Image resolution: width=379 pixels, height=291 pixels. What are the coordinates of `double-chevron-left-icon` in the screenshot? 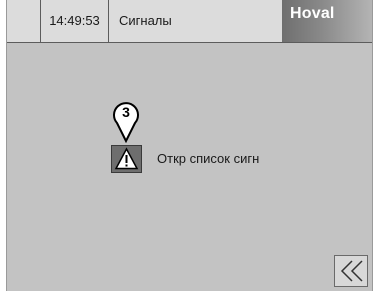 It's located at (351, 271).